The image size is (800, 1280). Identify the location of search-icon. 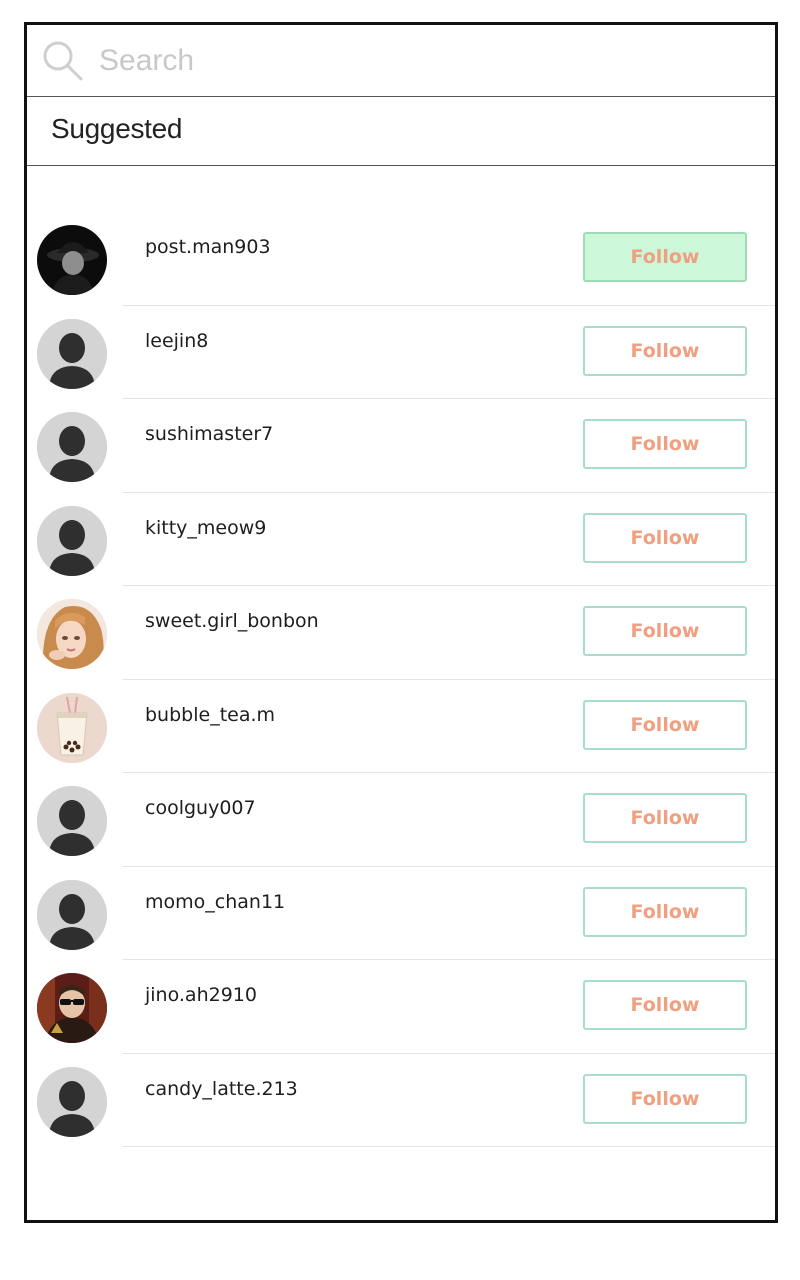
(63, 61).